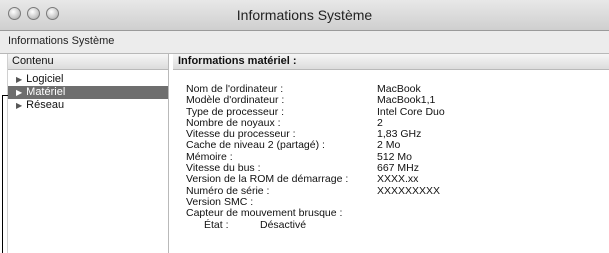  I want to click on breadcrumb: Informations Système, so click(61, 41).